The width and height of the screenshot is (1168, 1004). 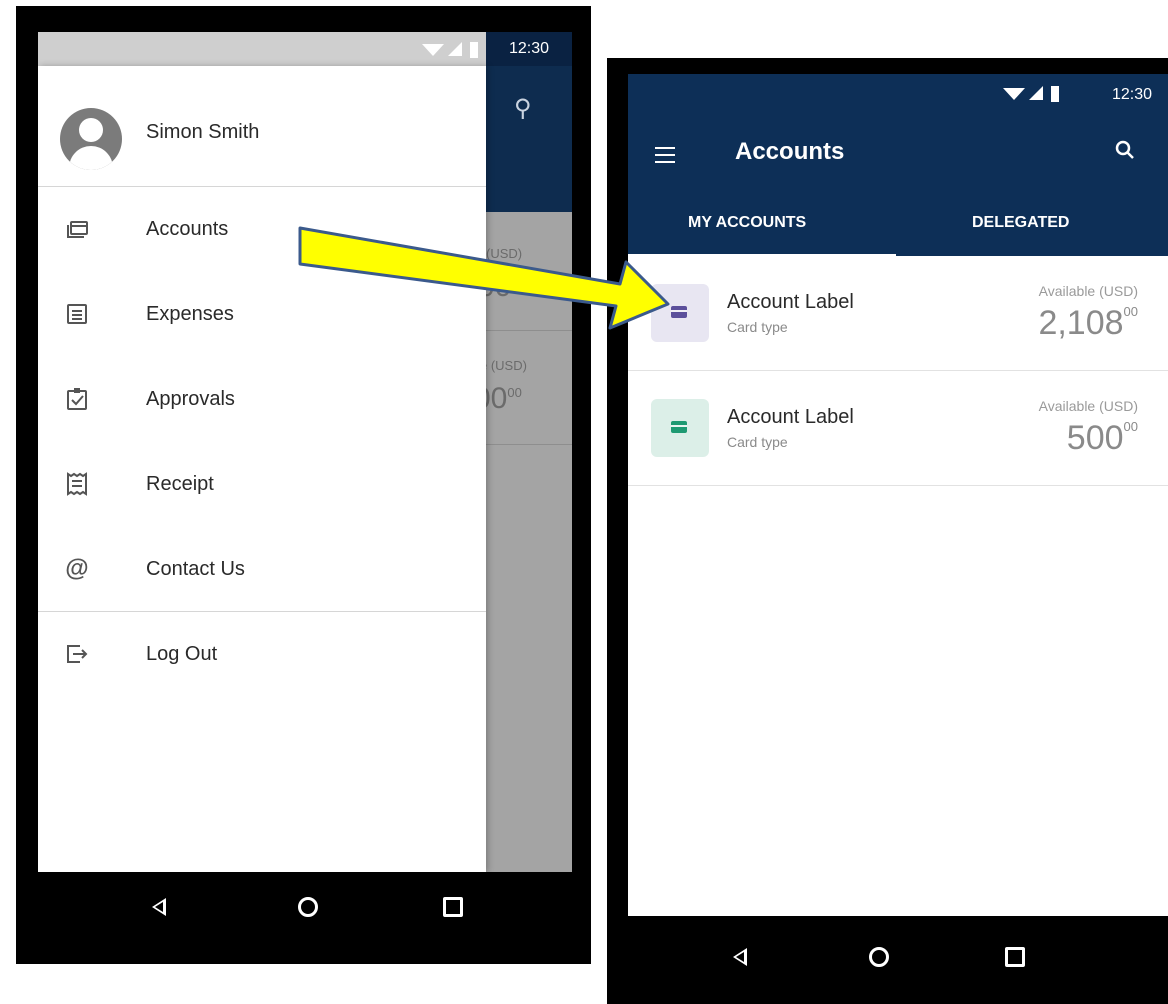 I want to click on app-header: 12:30 Accounts MY ACCOUNTS DELEGATED, so click(x=898, y=165).